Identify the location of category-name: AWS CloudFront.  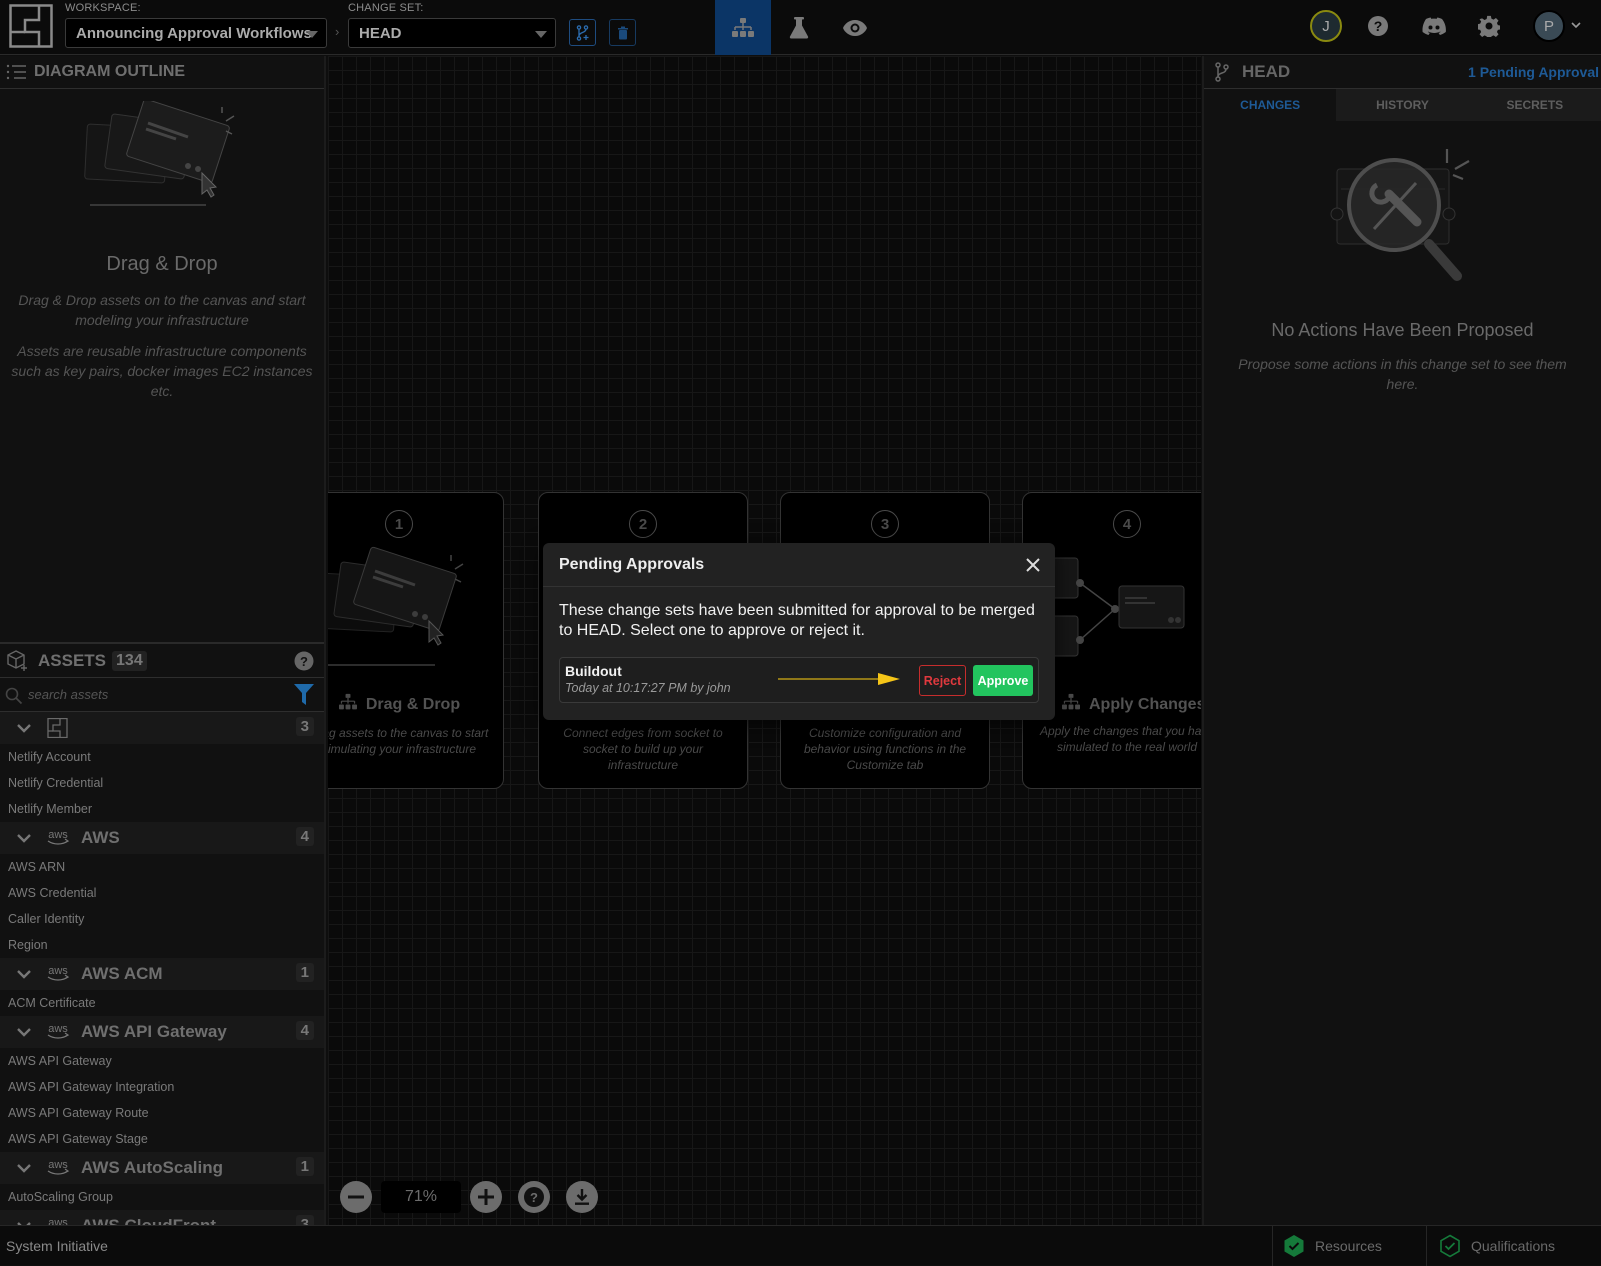
(148, 1220).